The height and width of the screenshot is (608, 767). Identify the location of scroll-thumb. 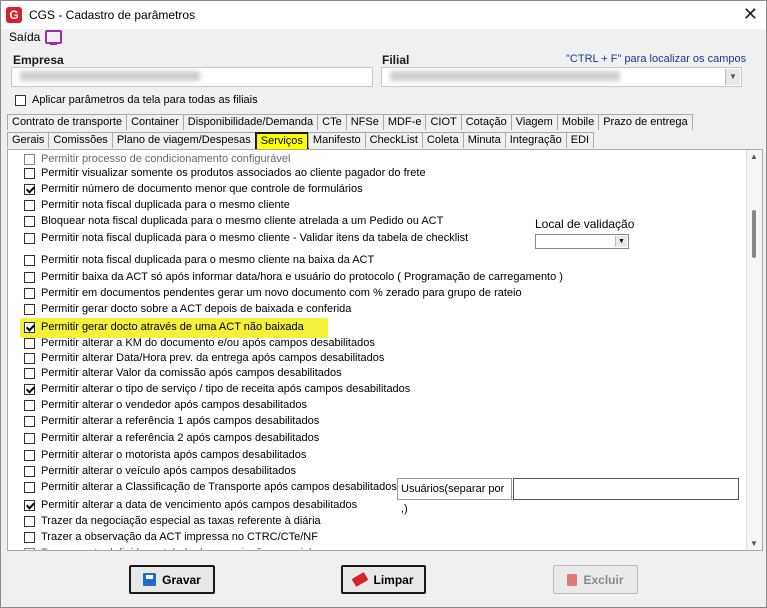
(754, 234).